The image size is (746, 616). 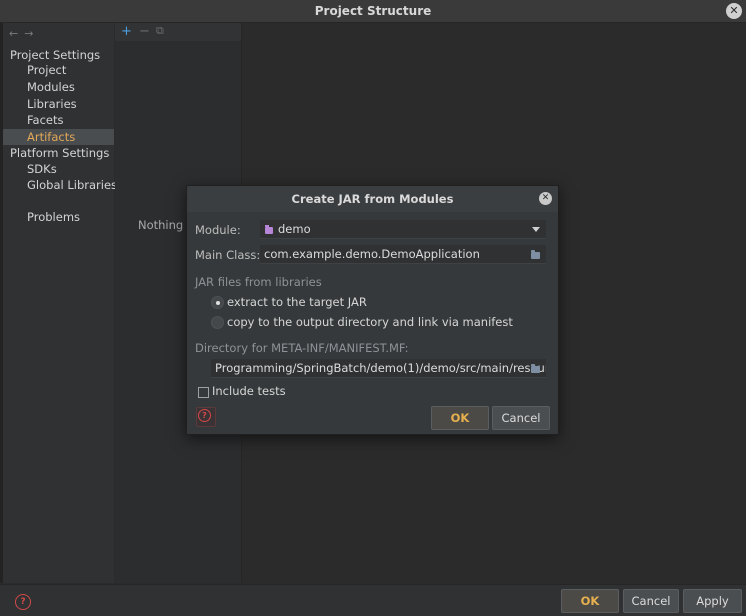 What do you see at coordinates (734, 11) in the screenshot?
I see `window-close-button: ✕` at bounding box center [734, 11].